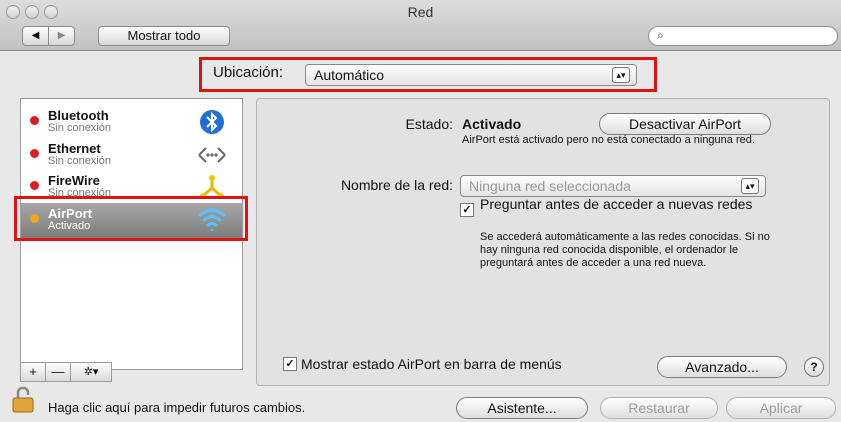  Describe the element at coordinates (492, 124) in the screenshot. I see `status-value: Activado` at that location.